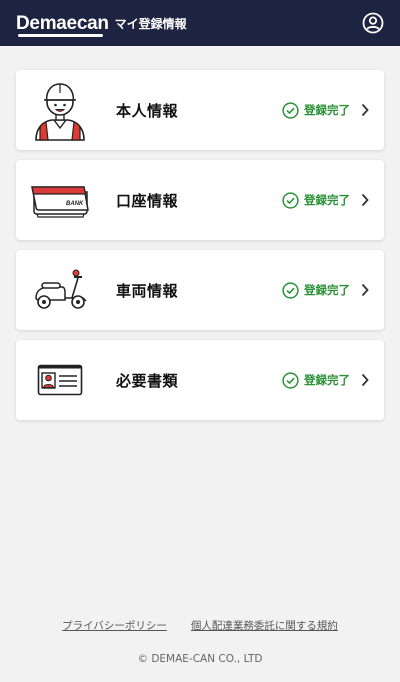  What do you see at coordinates (264, 625) in the screenshot?
I see `terms-link: 個人配達業務委託に関する規約` at bounding box center [264, 625].